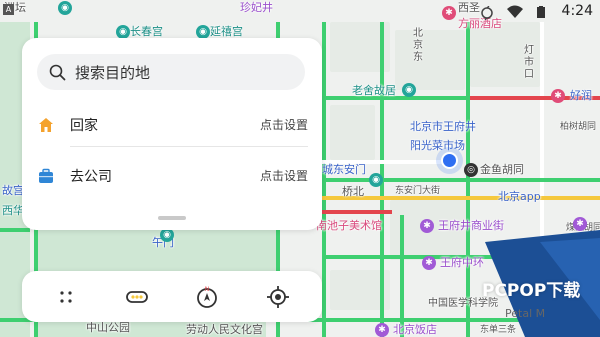 This screenshot has height=337, width=600. Describe the element at coordinates (418, 191) in the screenshot. I see `map-label: 东安门大街` at that location.